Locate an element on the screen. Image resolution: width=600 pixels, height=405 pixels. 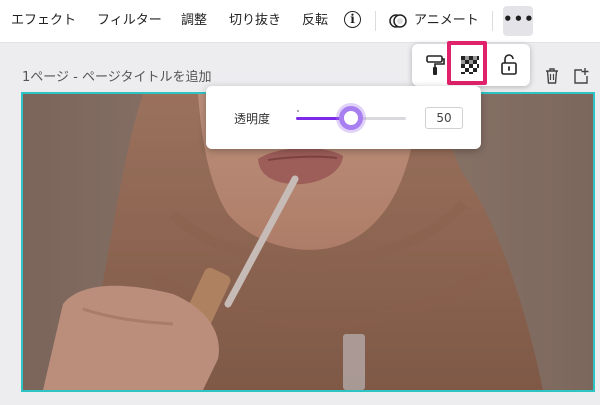
unlock-icon is located at coordinates (509, 65).